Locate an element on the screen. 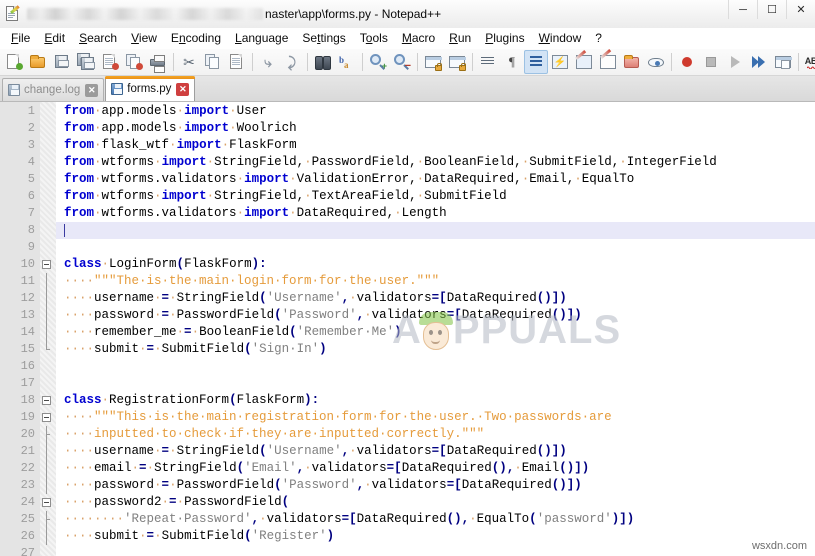 This screenshot has width=815, height=556. menu-run: Run is located at coordinates (460, 38).